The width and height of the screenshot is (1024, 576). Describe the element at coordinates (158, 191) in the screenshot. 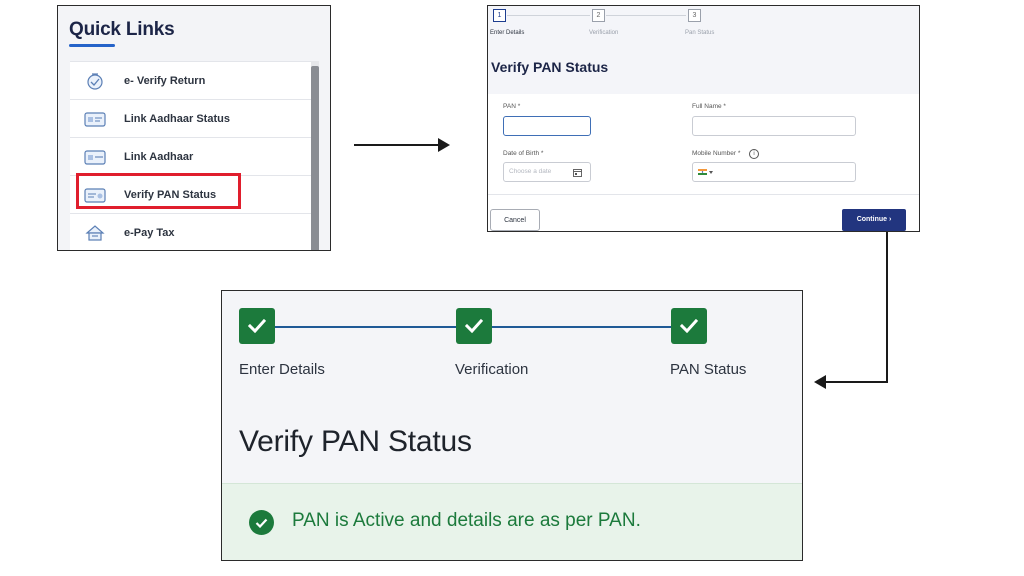

I see `highlight-box` at that location.